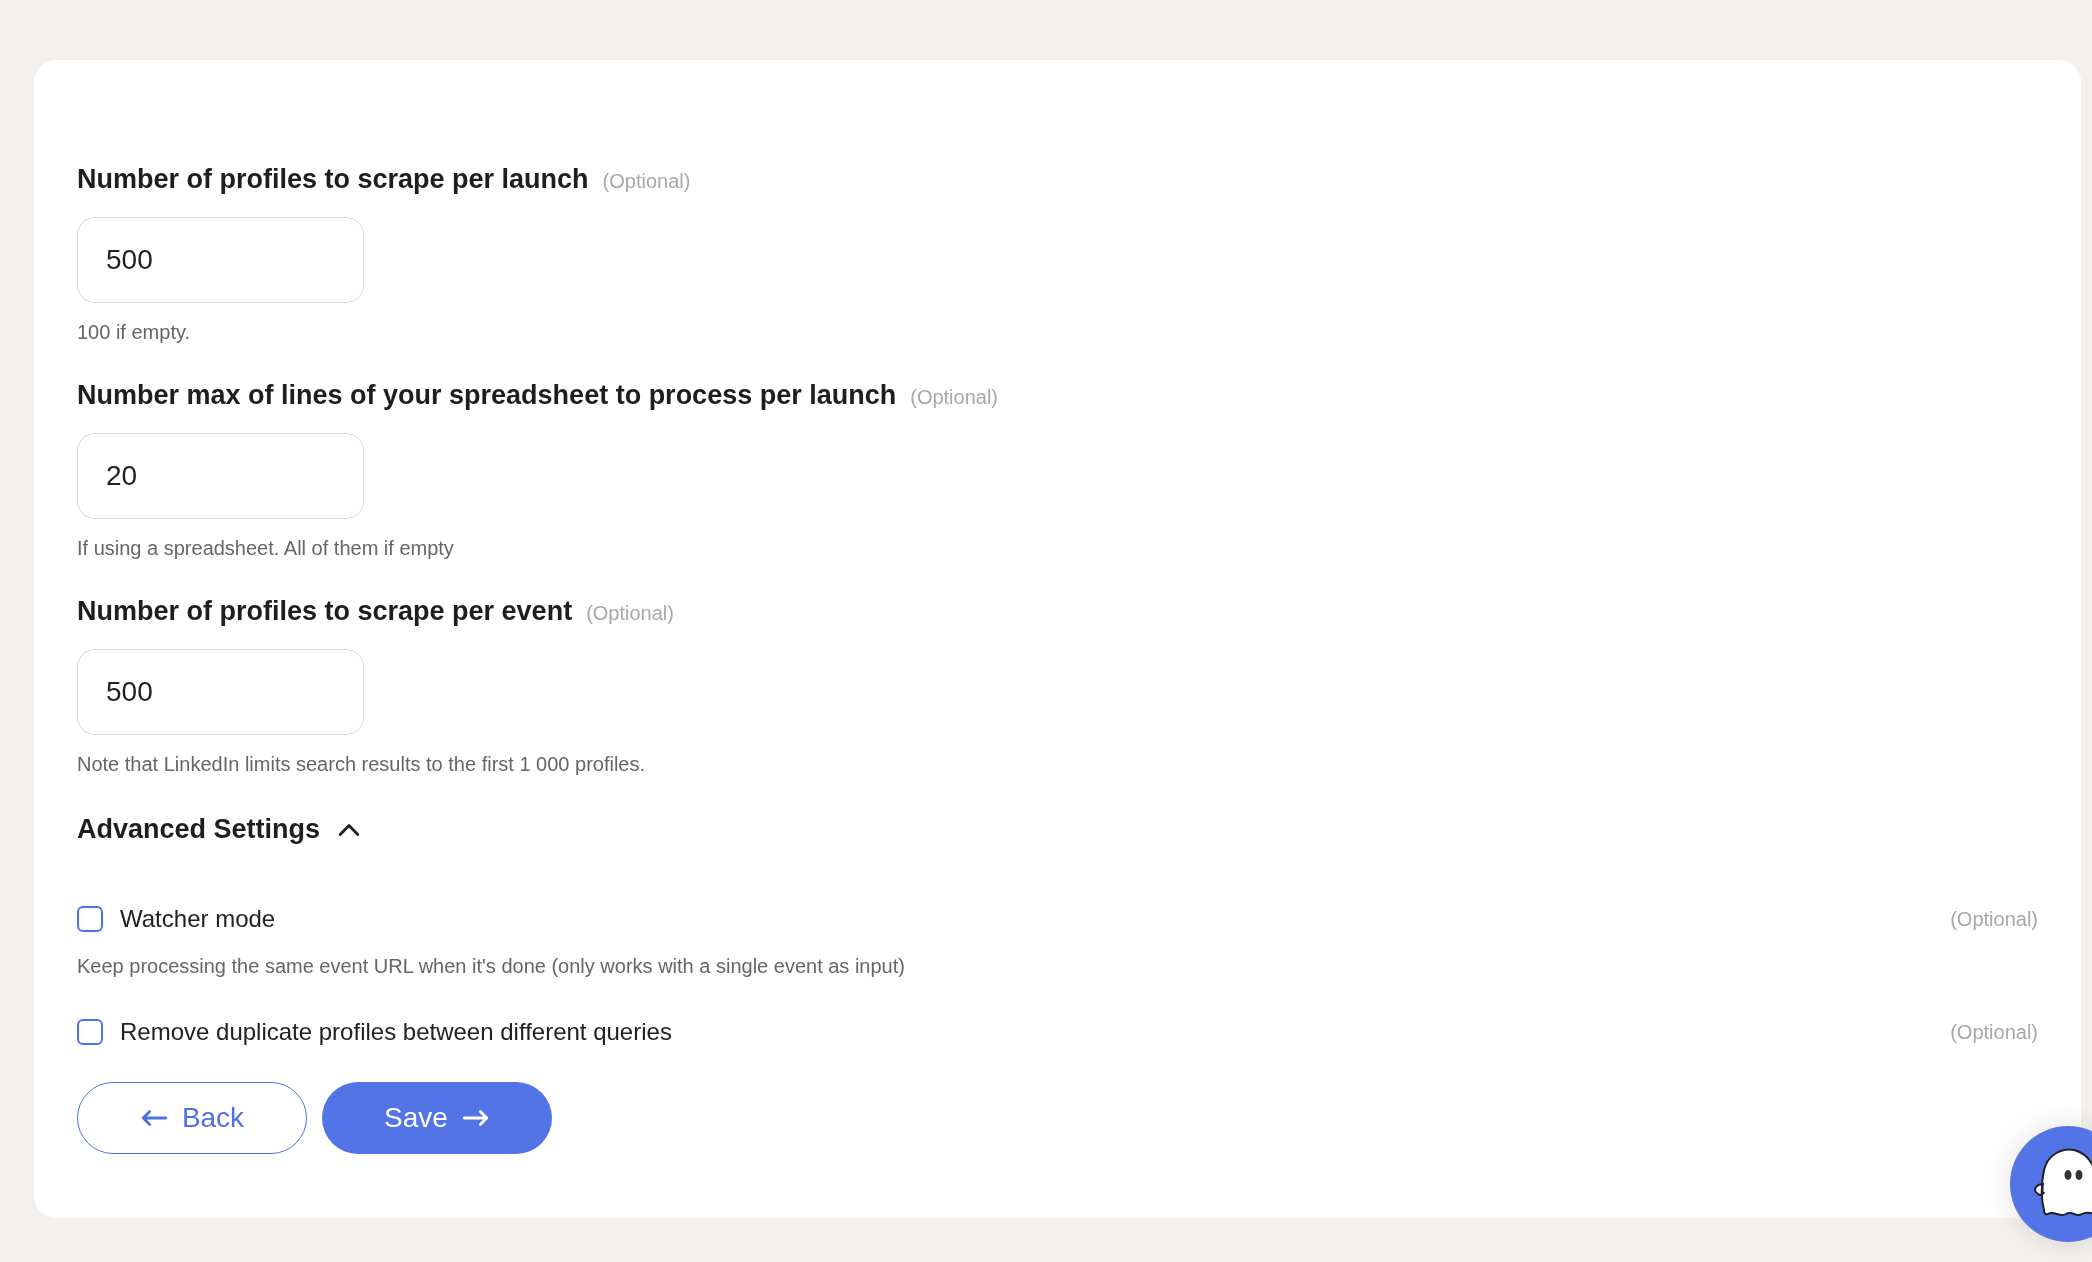 Image resolution: width=2092 pixels, height=1262 pixels. What do you see at coordinates (333, 179) in the screenshot?
I see `field-label: Number of profiles to scrape per launch` at bounding box center [333, 179].